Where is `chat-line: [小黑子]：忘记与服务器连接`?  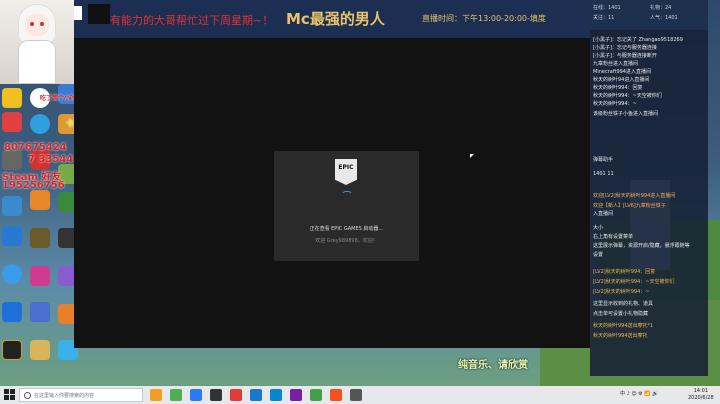 chat-line: [小黑子]：忘记与服务器连接 is located at coordinates (625, 48).